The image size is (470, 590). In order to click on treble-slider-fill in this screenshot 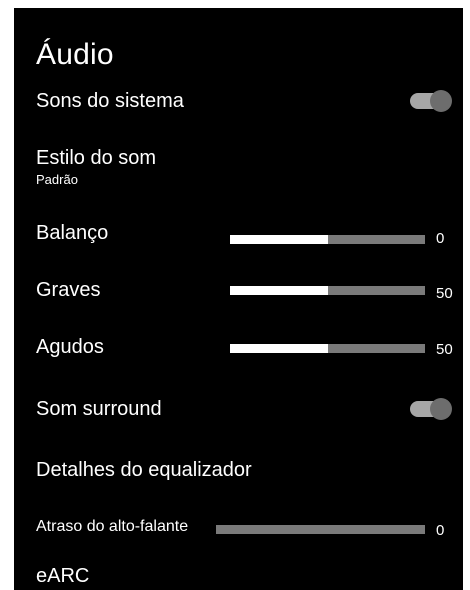, I will do `click(279, 348)`.